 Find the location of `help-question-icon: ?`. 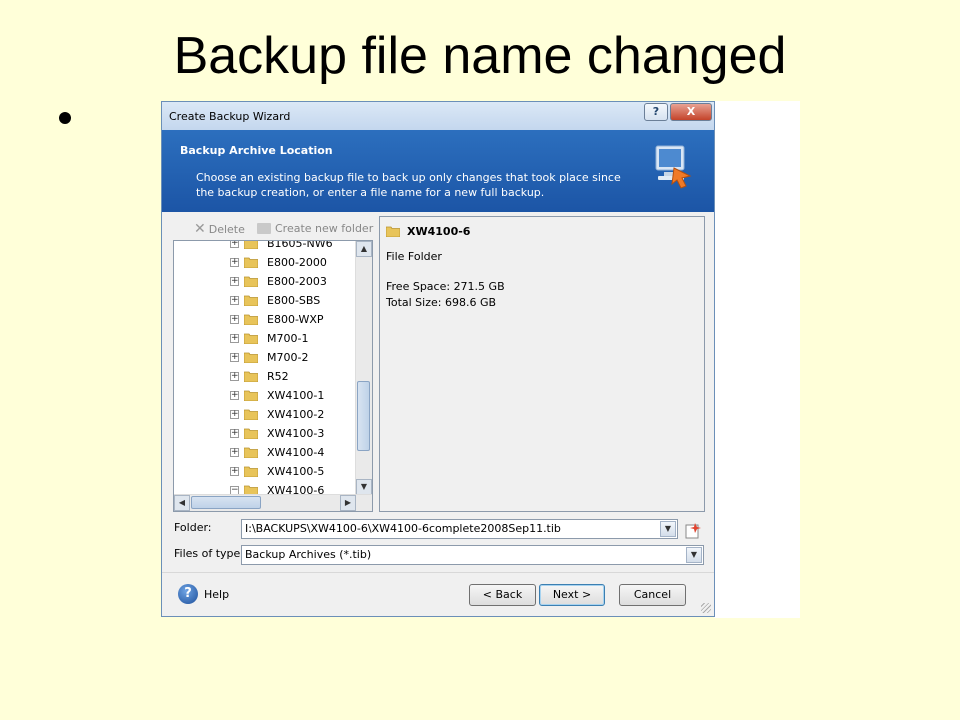

help-question-icon: ? is located at coordinates (188, 594).